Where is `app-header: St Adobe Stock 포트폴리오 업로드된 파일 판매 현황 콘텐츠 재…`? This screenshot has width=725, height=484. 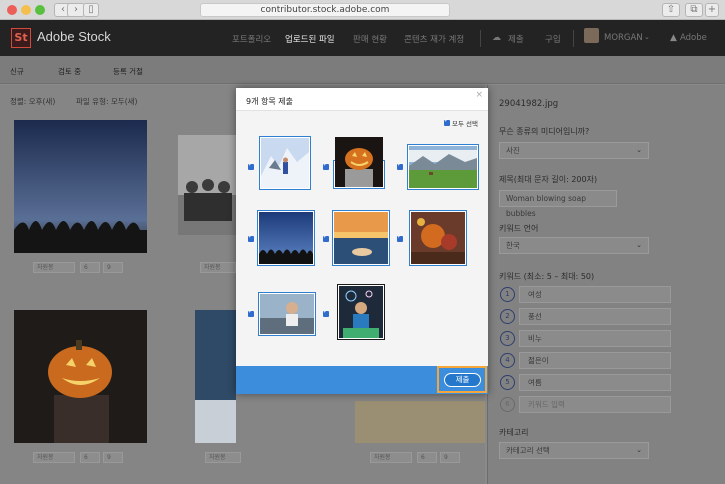
app-header: St Adobe Stock 포트폴리오 업로드된 파일 판매 현황 콘텐츠 재… is located at coordinates (362, 38).